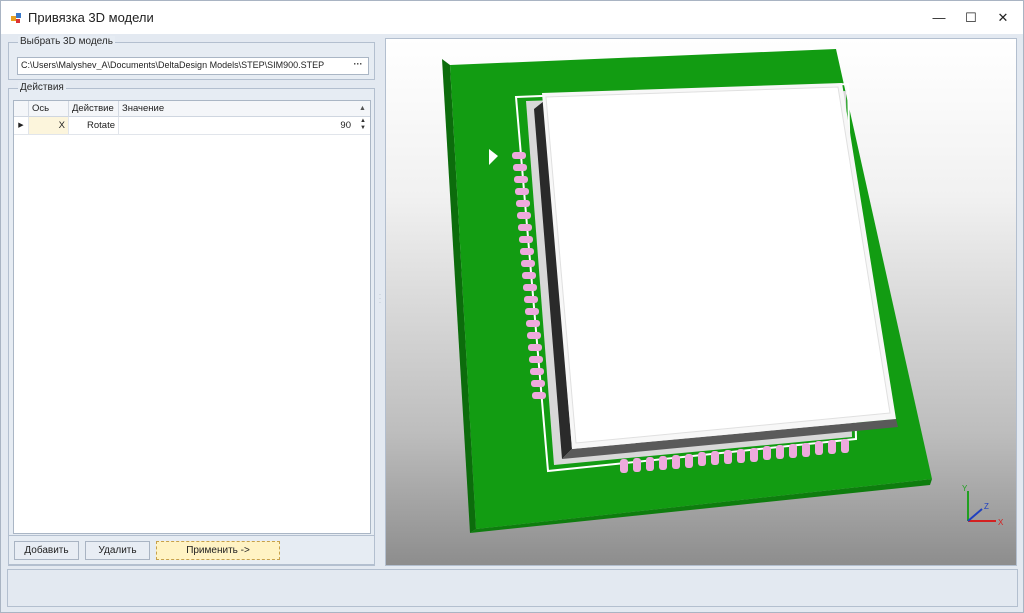 The width and height of the screenshot is (1024, 613). Describe the element at coordinates (380, 299) in the screenshot. I see `splitter-handle: · · ·` at that location.